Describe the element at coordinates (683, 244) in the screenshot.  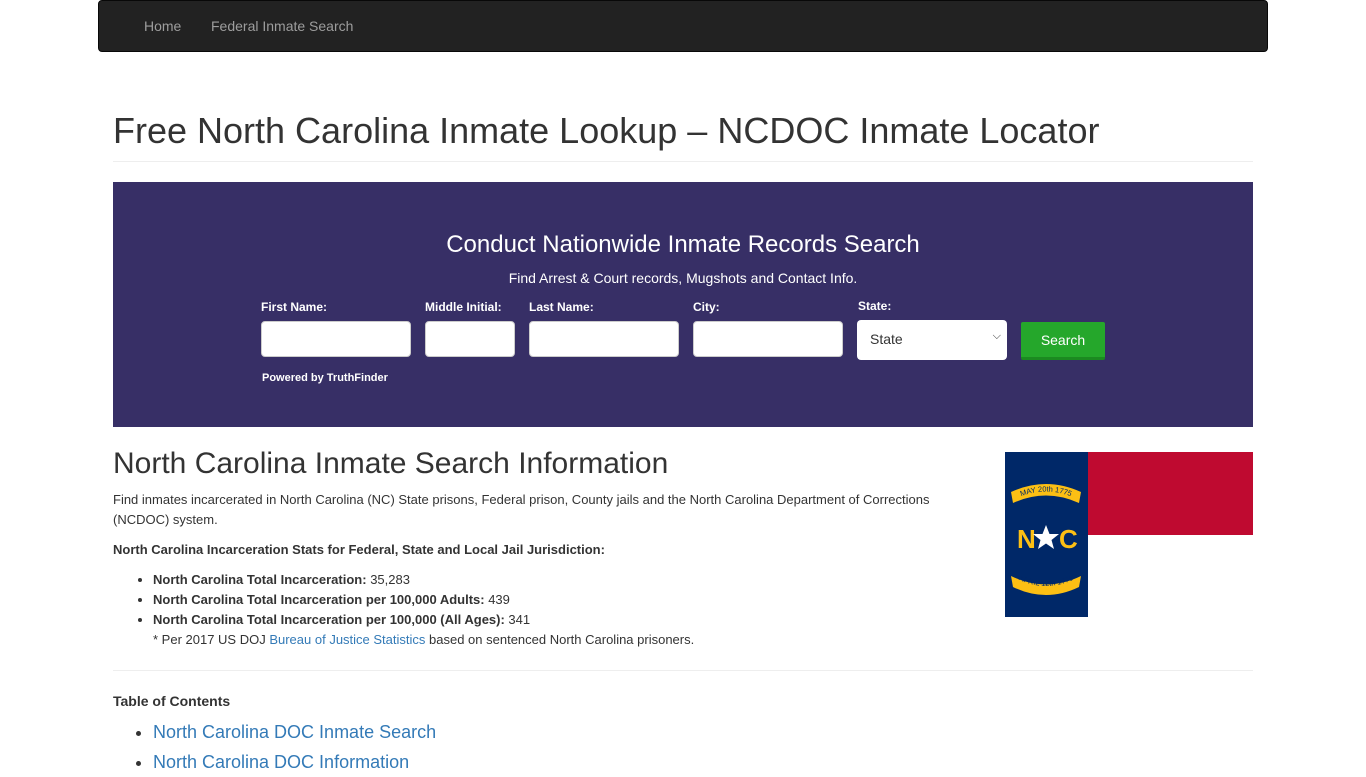
I see `banner-title: Conduct Nationwide Inmate Records Search` at that location.